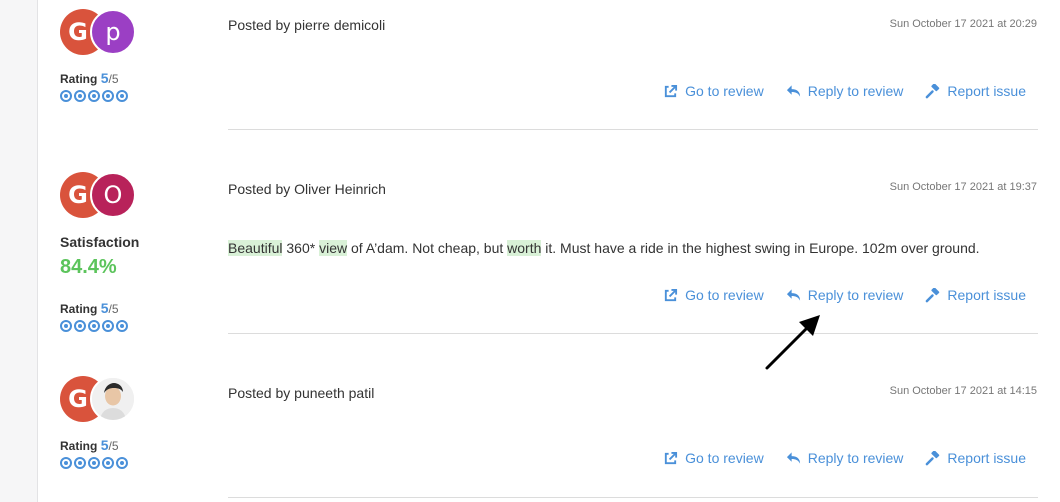 The width and height of the screenshot is (1060, 502). I want to click on left-sidebar-strip, so click(19, 251).